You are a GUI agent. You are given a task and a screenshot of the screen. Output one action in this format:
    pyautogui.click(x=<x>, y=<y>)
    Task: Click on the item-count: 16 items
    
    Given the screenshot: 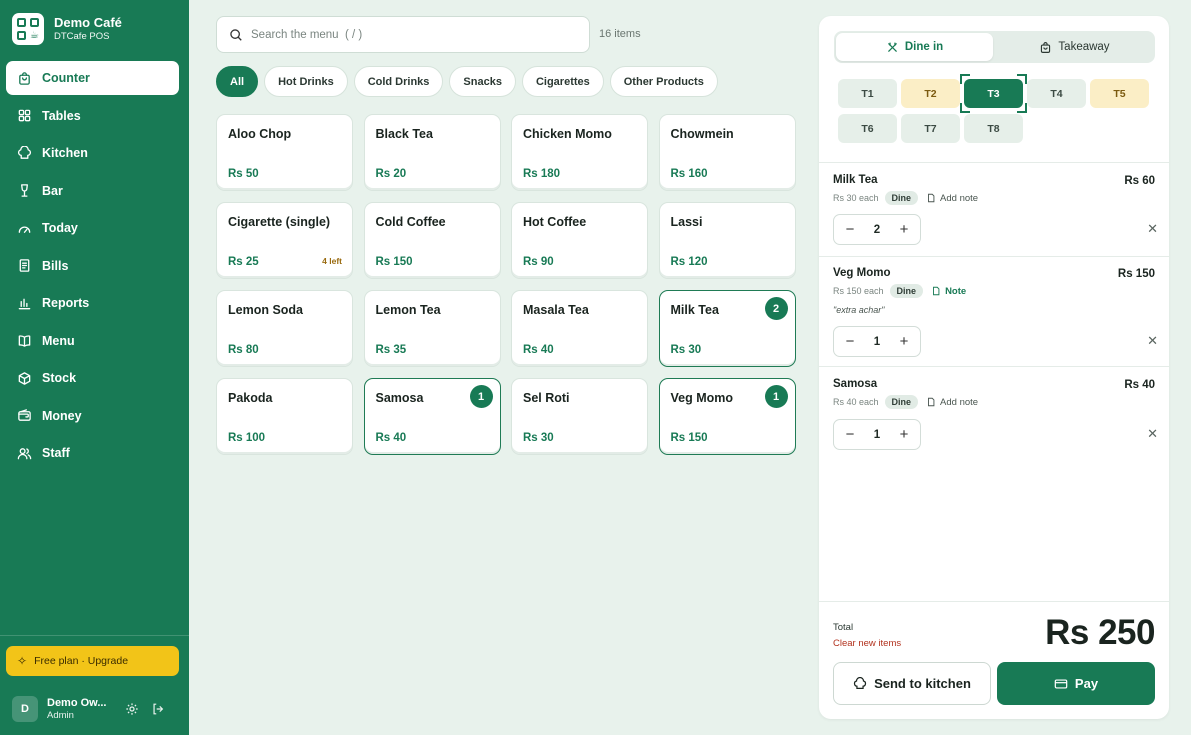 What is the action you would take?
    pyautogui.click(x=620, y=34)
    